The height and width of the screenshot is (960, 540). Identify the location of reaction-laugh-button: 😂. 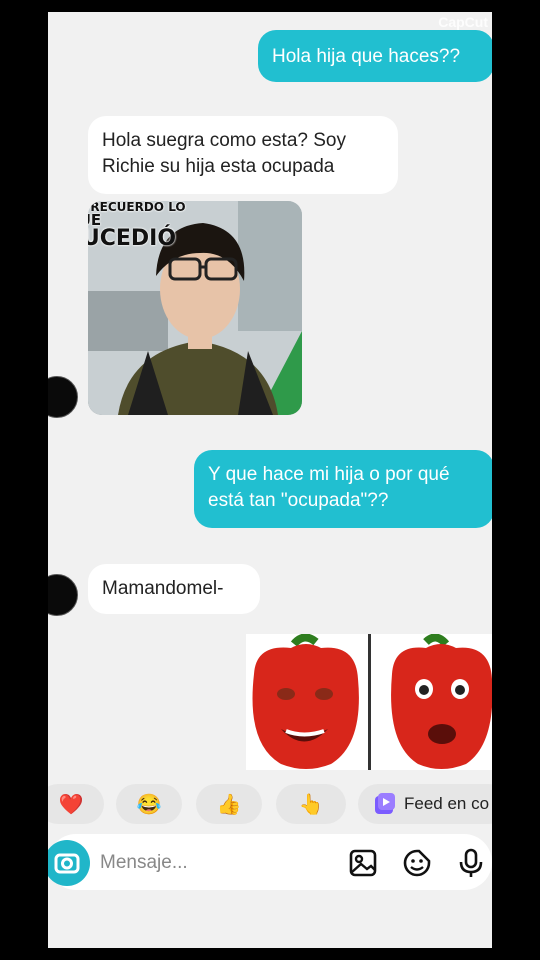
(149, 804).